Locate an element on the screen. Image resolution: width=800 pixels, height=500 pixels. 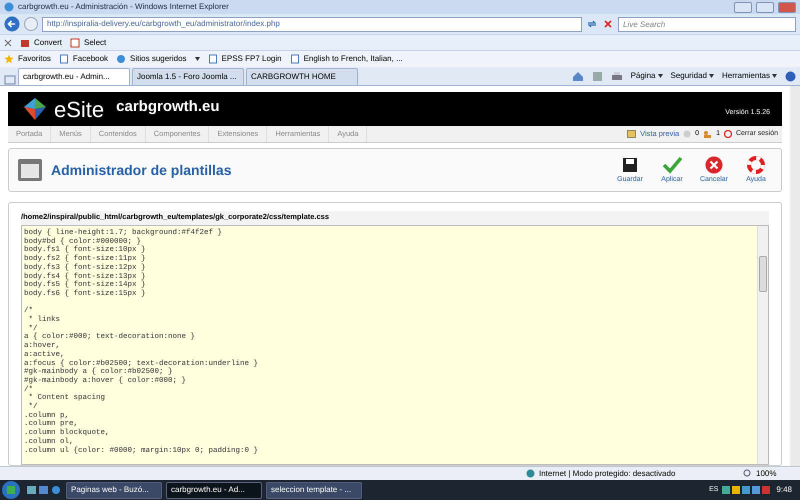
logout-icon is located at coordinates (728, 134).